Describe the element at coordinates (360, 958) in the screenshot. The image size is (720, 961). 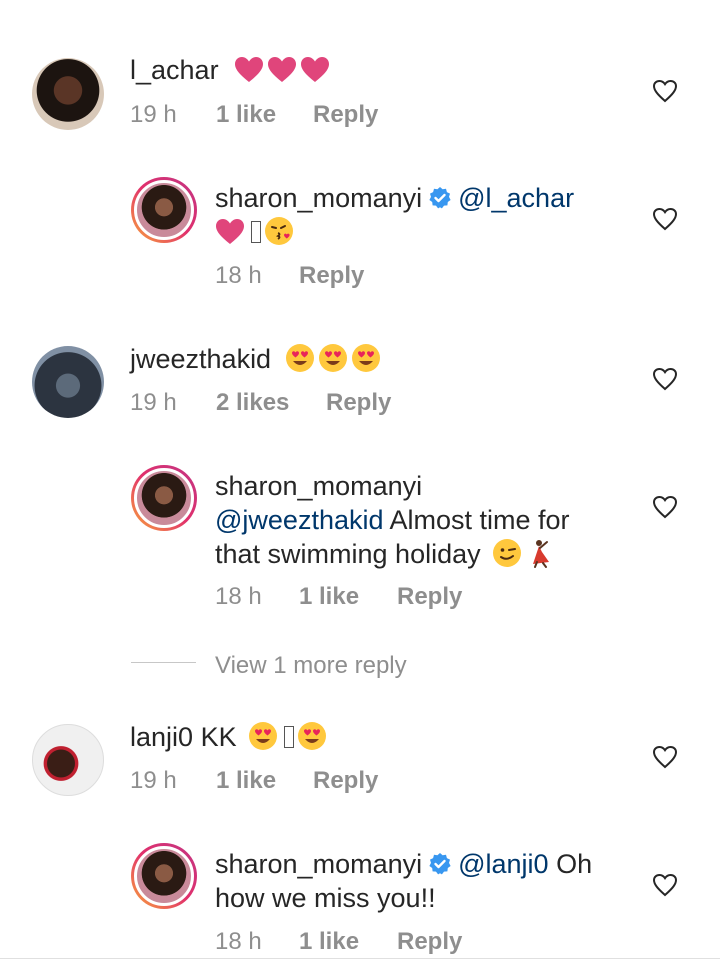
I see `bottom-divider` at that location.